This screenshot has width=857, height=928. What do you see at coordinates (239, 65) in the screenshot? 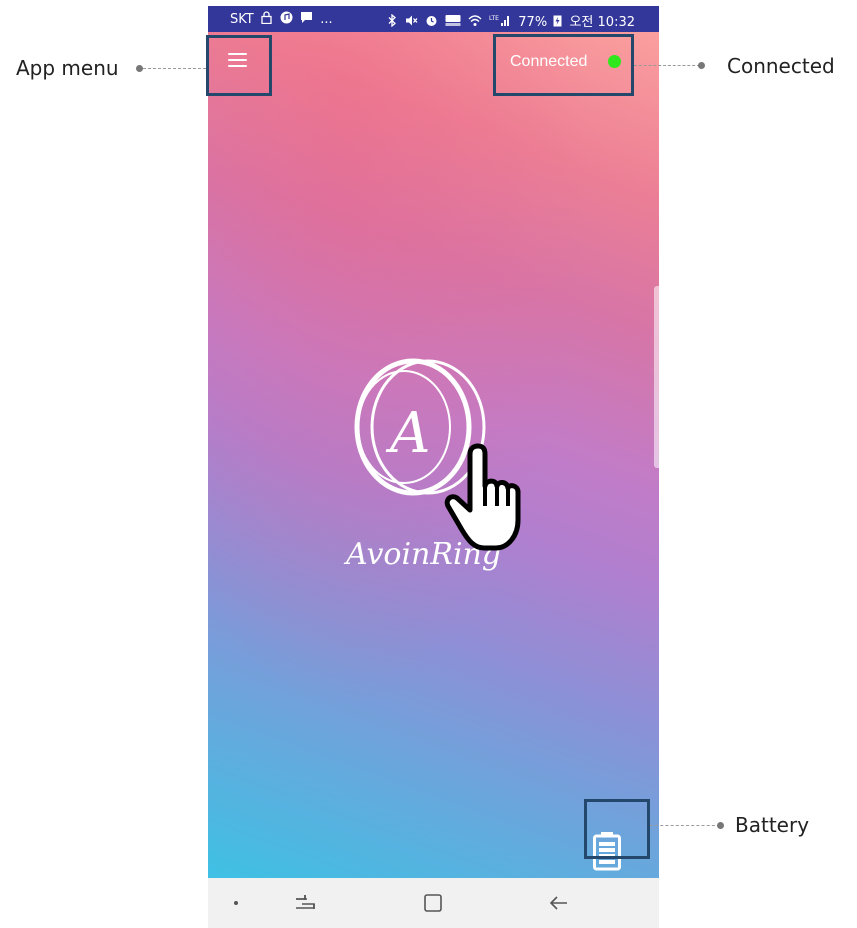
I see `app-menu-highlight` at bounding box center [239, 65].